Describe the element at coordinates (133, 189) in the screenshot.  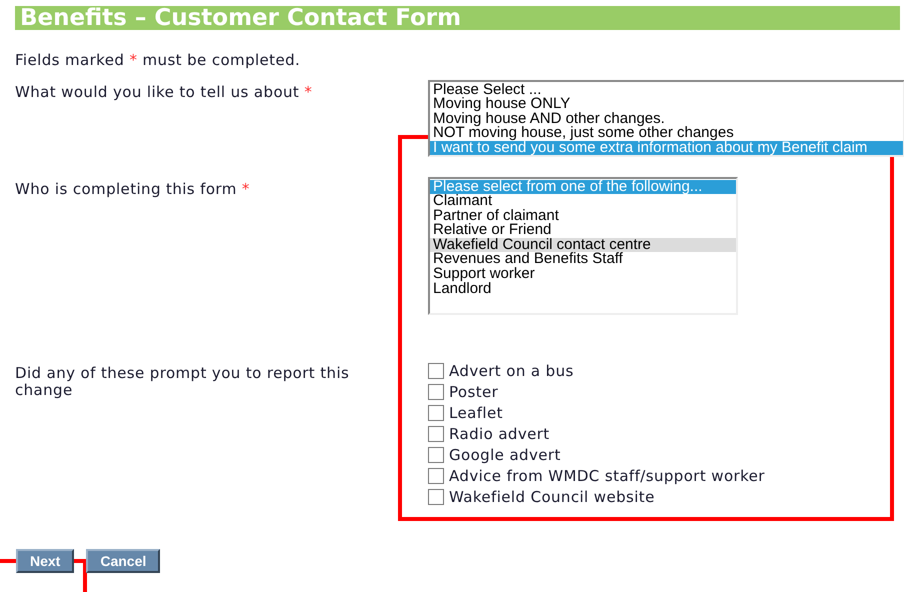
I see `field-label: Who is completing this form *` at that location.